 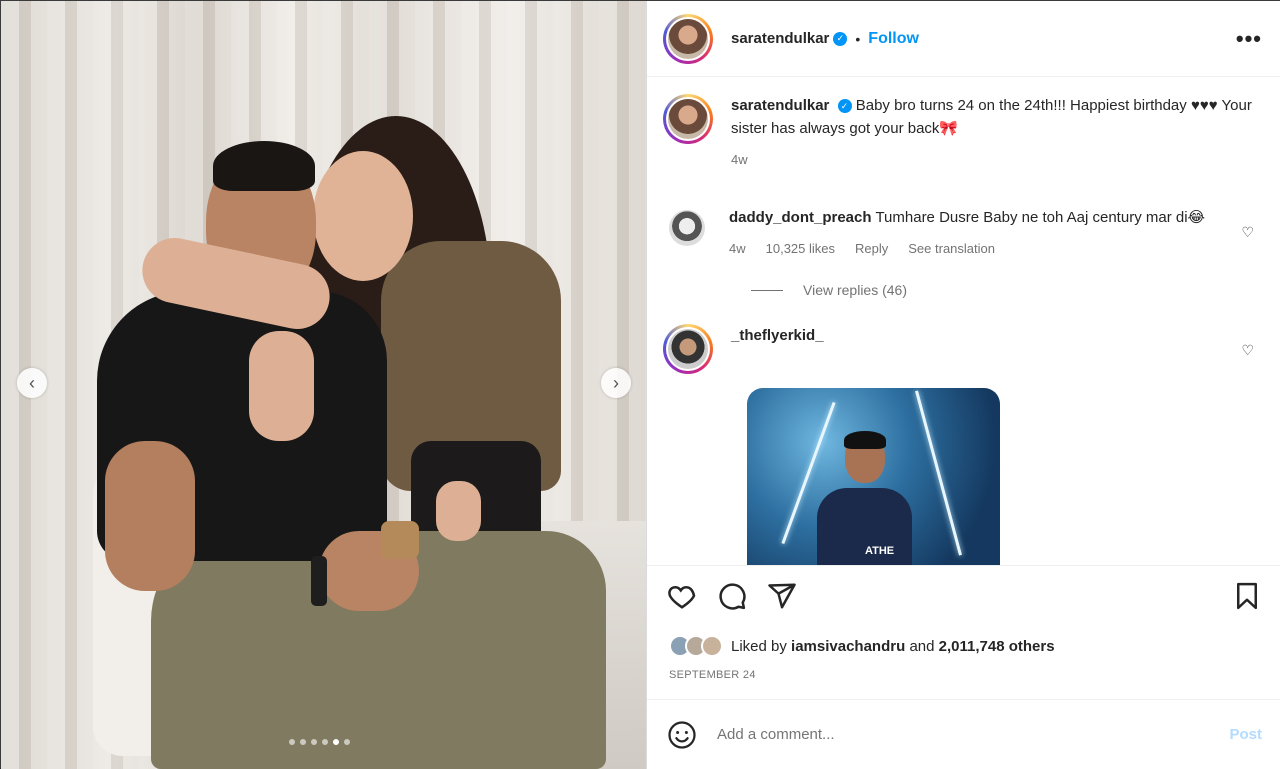 I want to click on liked-by-prefix: Liked by, so click(x=759, y=646).